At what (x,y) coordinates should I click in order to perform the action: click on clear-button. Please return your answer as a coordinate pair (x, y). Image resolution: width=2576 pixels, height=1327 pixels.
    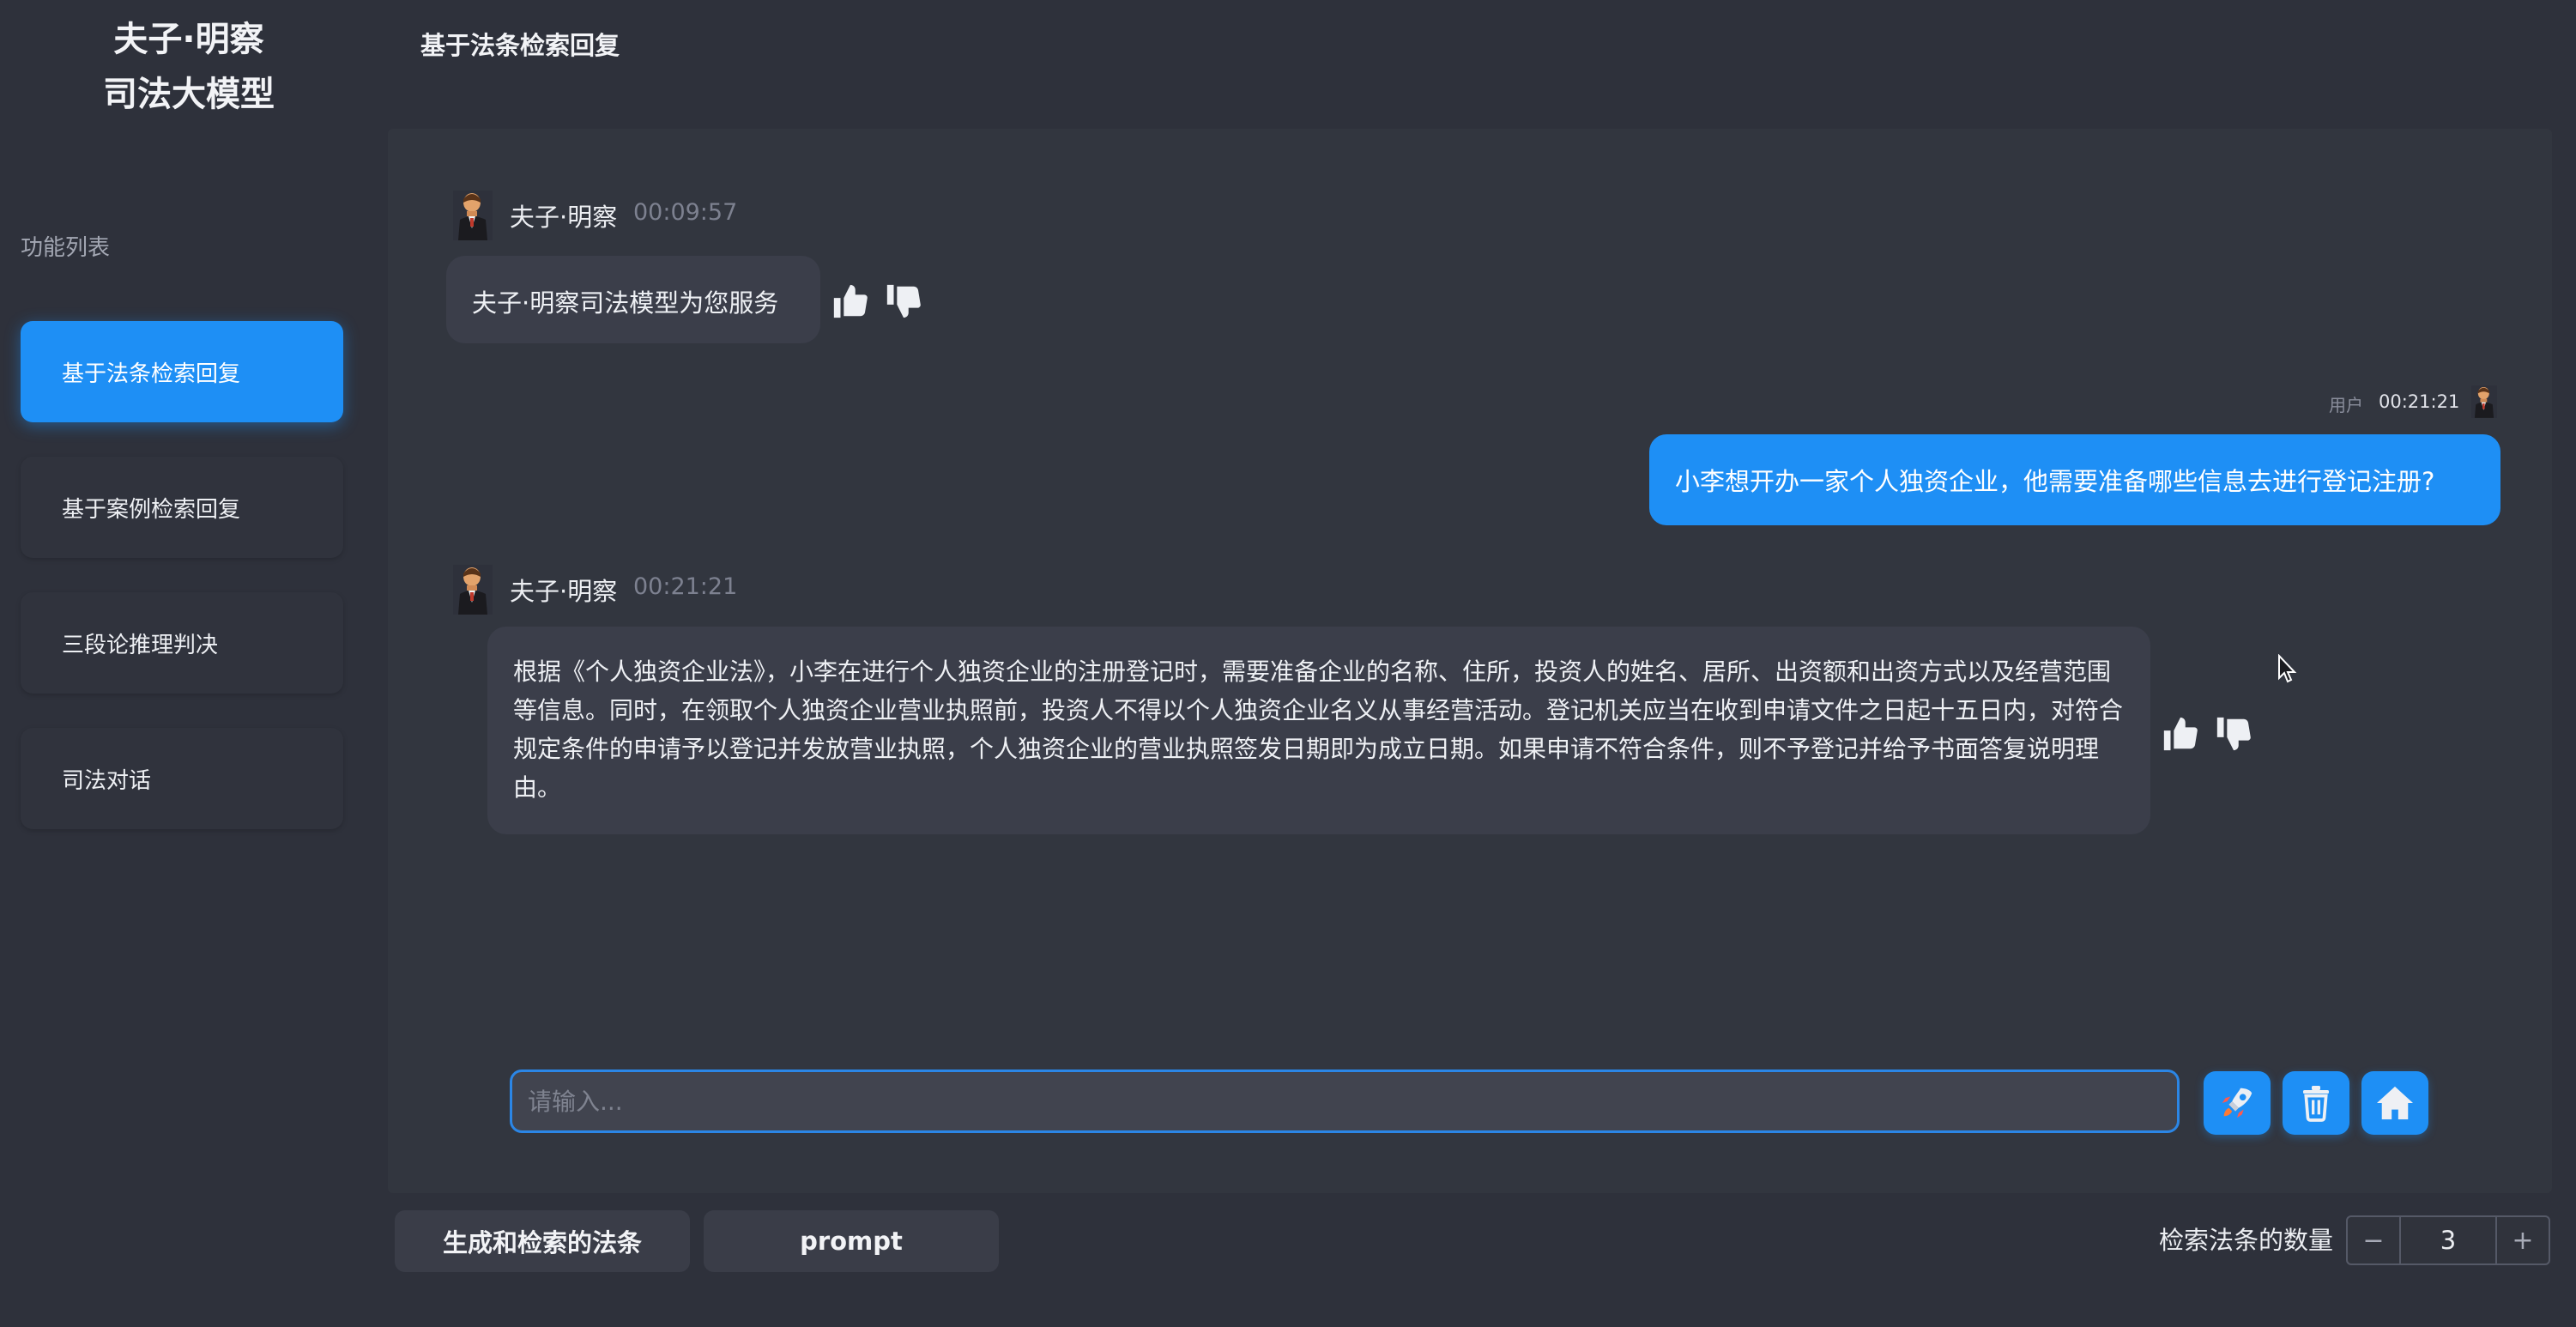
    Looking at the image, I should click on (2316, 1103).